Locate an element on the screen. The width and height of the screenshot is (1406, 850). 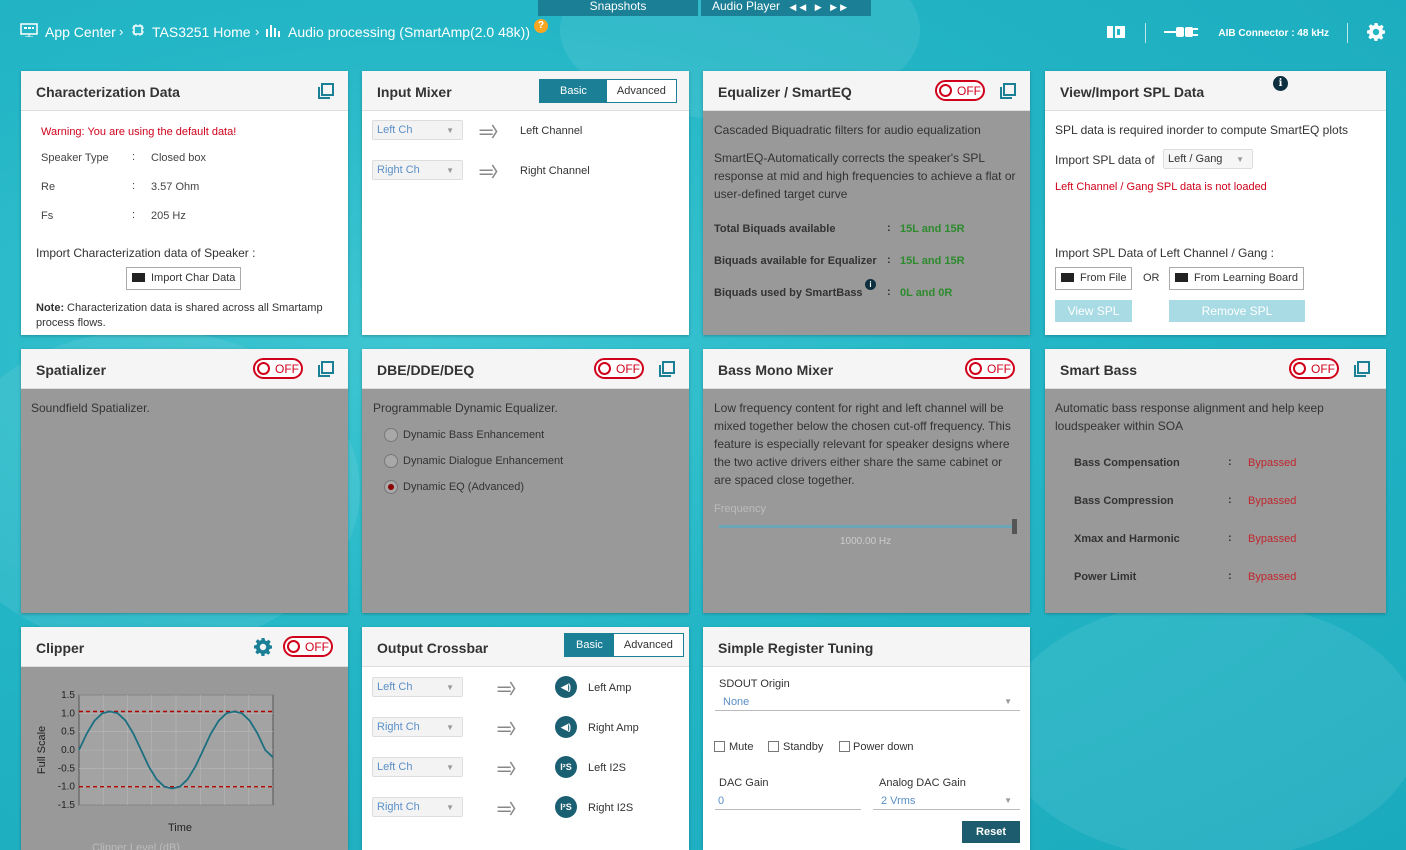
radio-dde is located at coordinates (391, 461).